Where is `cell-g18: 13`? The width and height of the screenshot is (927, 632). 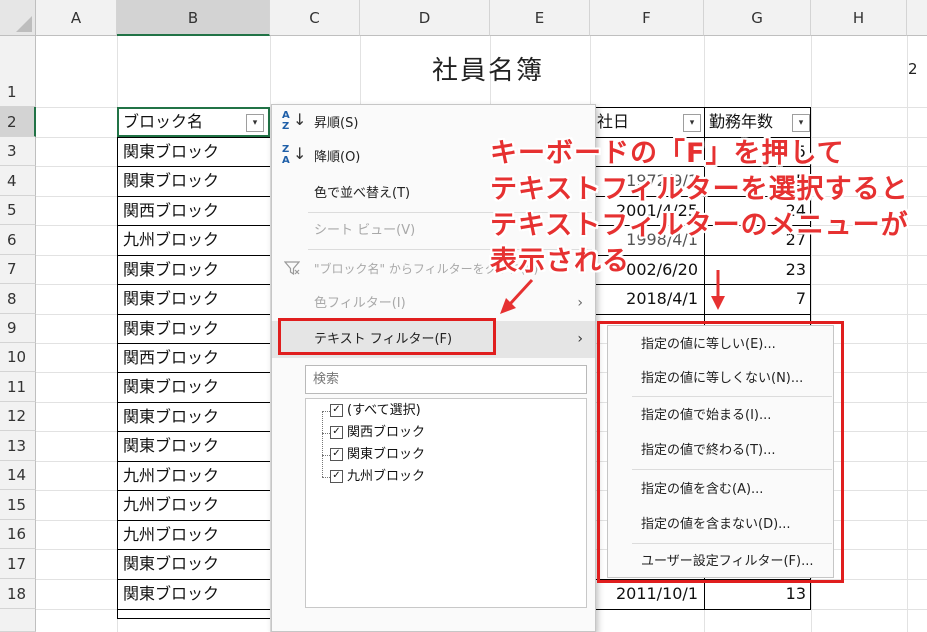 cell-g18: 13 is located at coordinates (755, 593).